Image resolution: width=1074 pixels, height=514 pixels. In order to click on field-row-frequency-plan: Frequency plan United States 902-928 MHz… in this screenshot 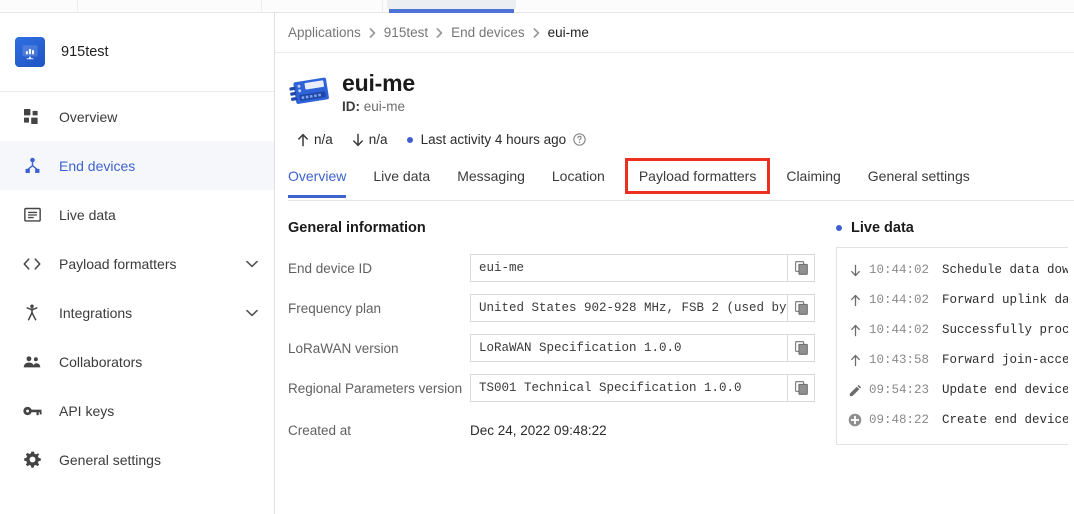, I will do `click(556, 308)`.